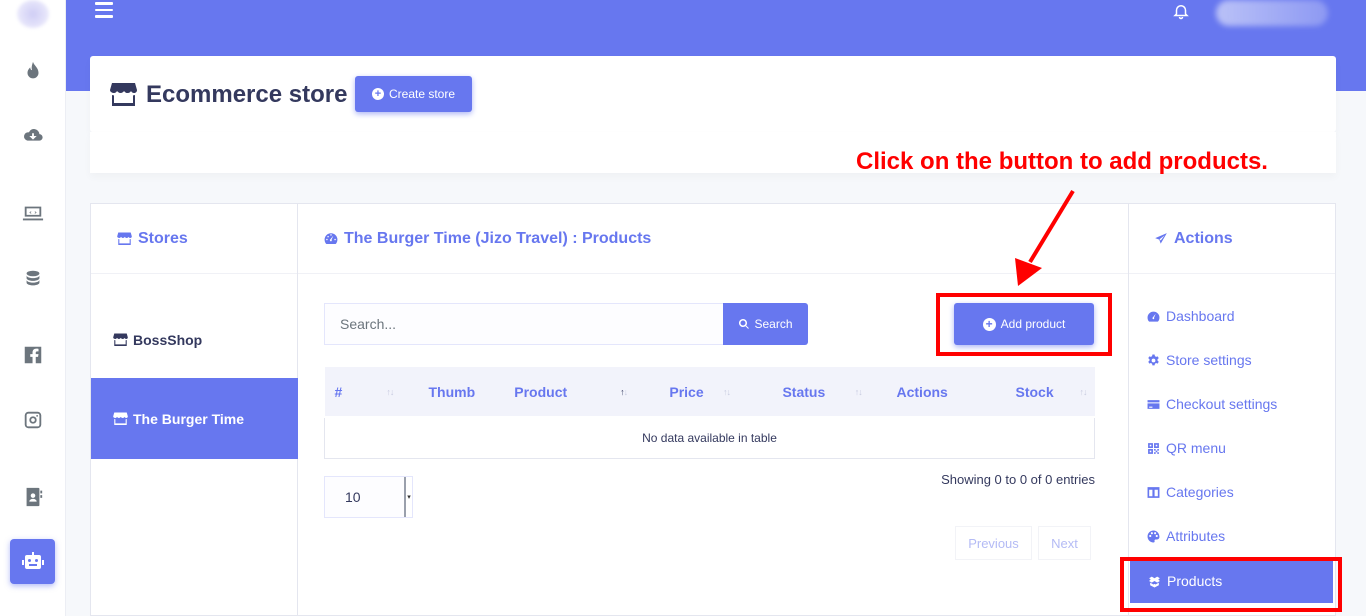 The width and height of the screenshot is (1366, 616). I want to click on column-header-number: # ↑↓, so click(363, 392).